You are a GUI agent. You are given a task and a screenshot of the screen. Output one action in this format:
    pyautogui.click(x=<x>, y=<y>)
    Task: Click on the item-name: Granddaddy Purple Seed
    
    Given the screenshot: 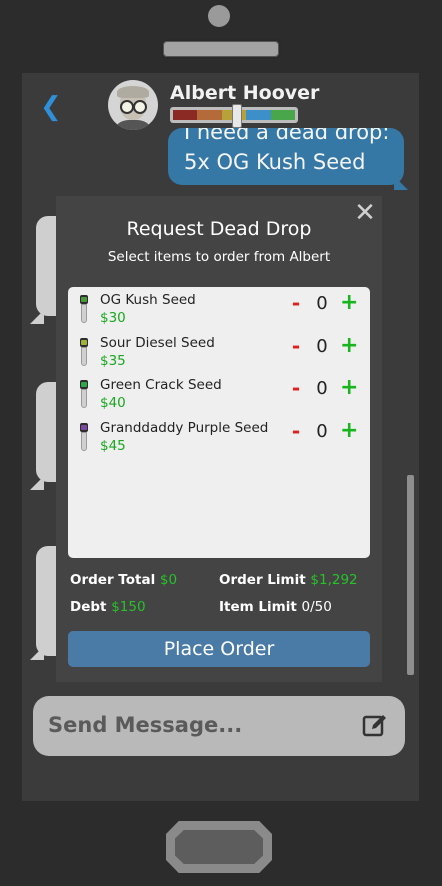 What is the action you would take?
    pyautogui.click(x=184, y=428)
    